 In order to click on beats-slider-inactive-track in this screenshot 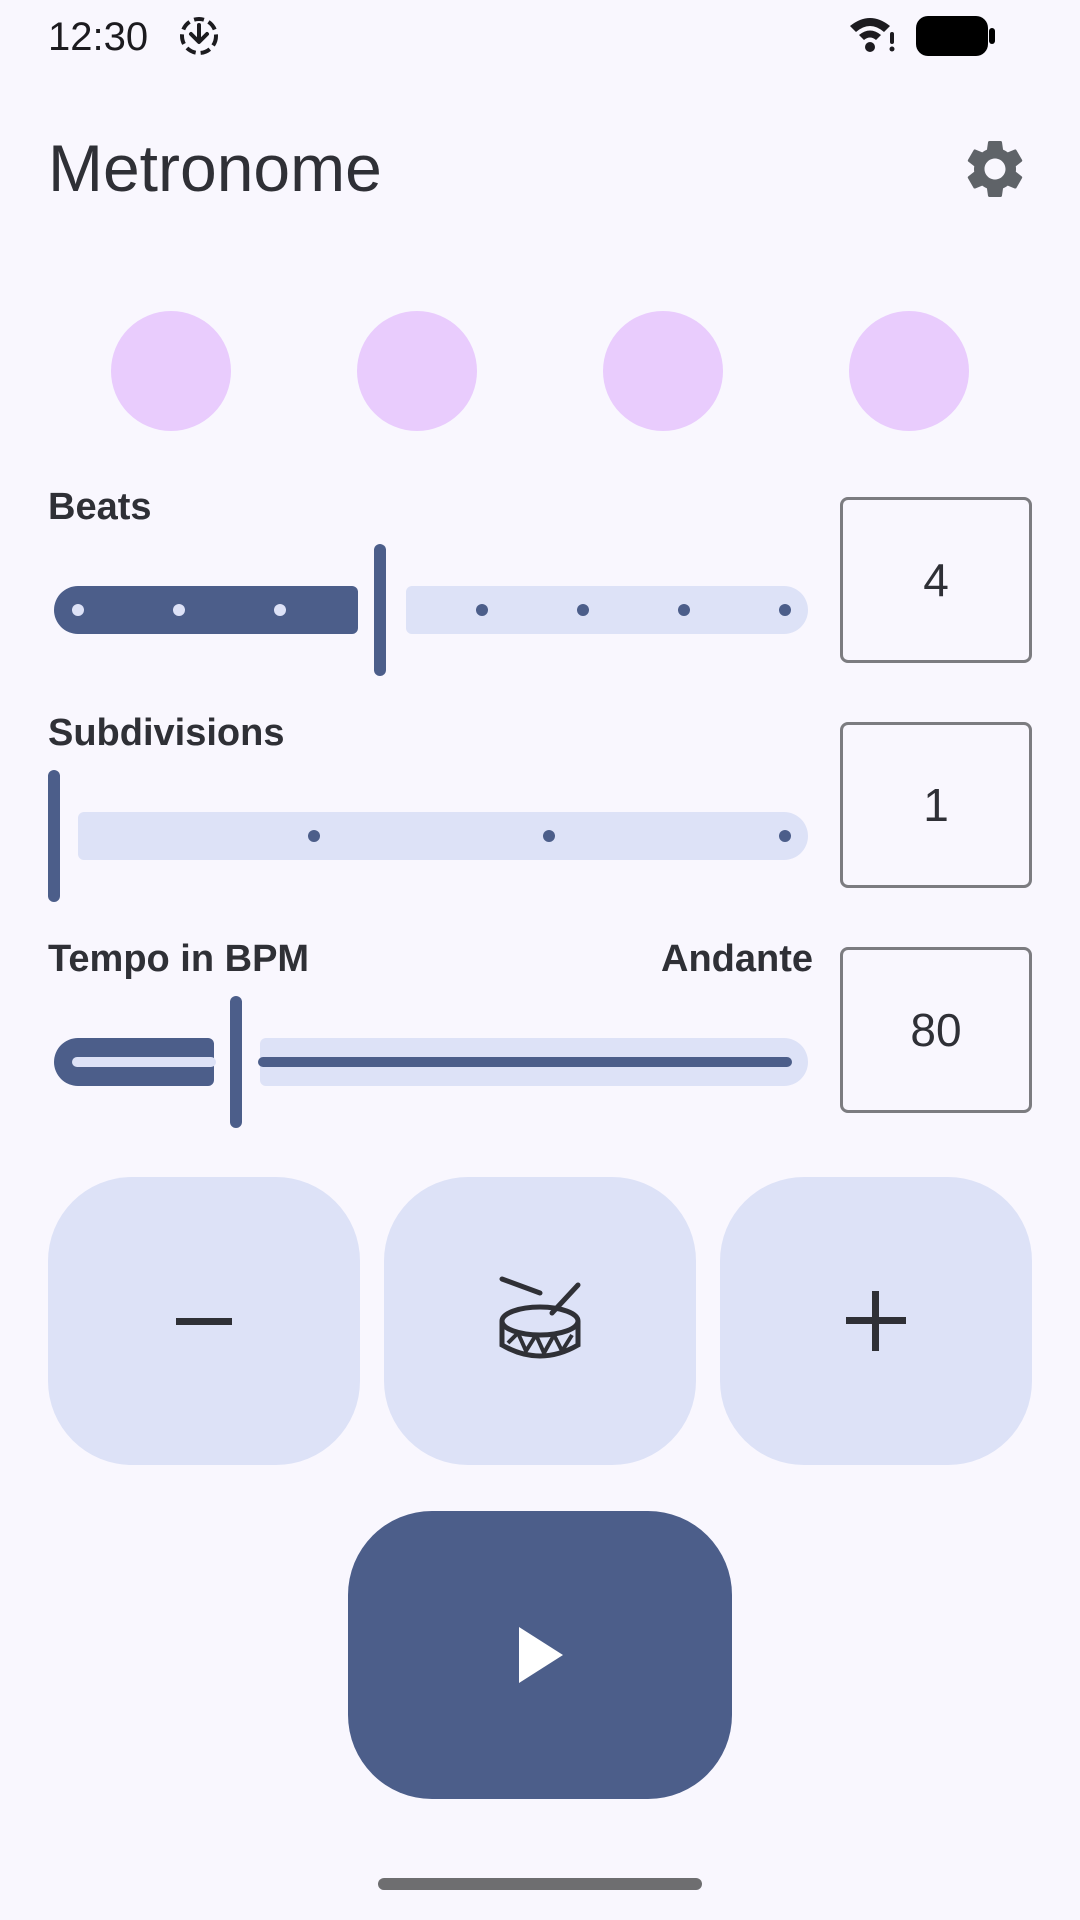, I will do `click(607, 610)`.